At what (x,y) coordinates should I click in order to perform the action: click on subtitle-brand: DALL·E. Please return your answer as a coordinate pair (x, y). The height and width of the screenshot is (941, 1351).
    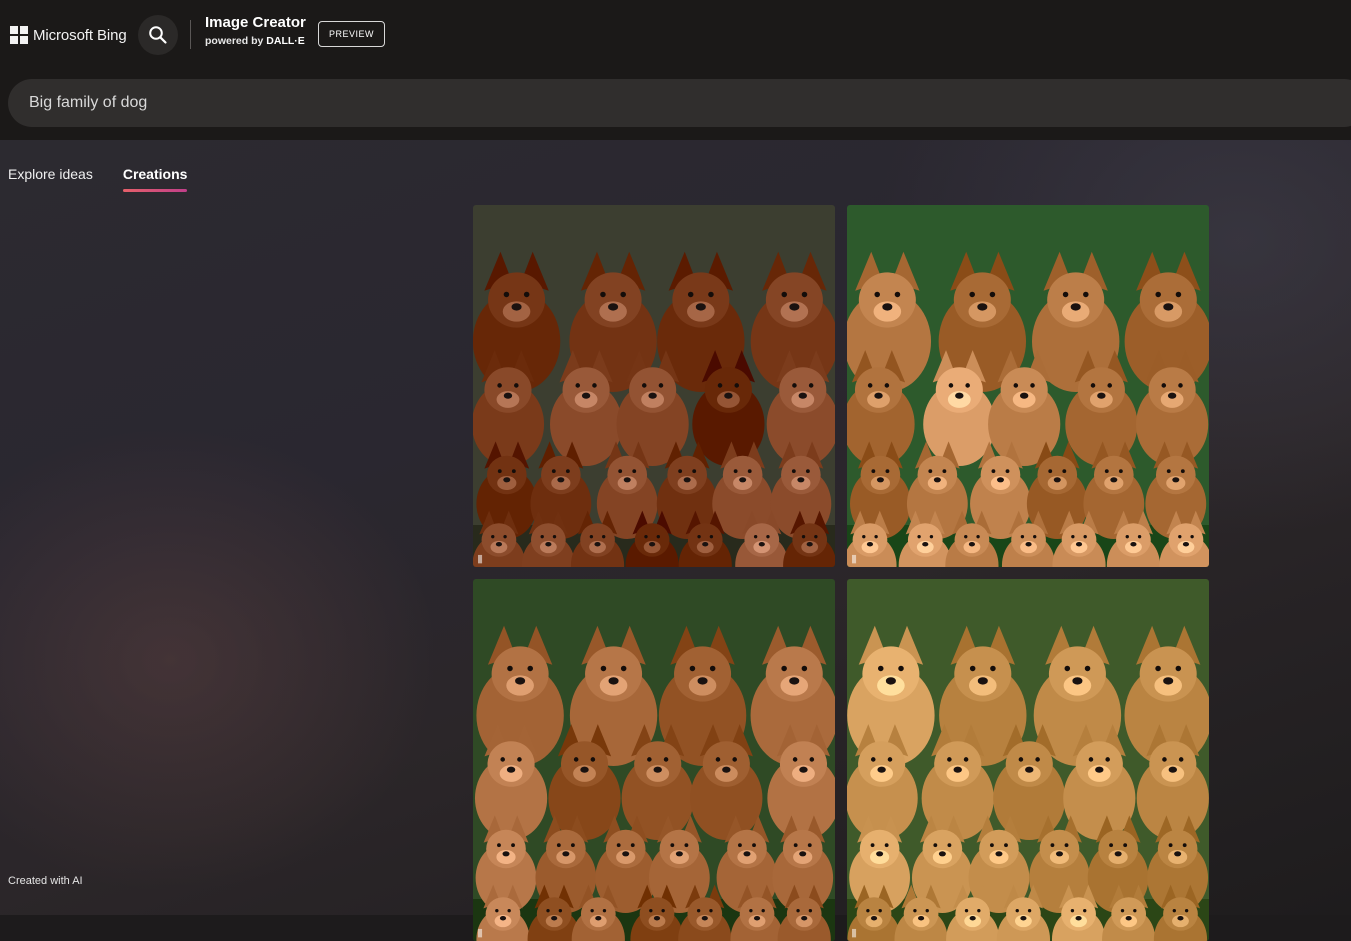
    Looking at the image, I should click on (285, 41).